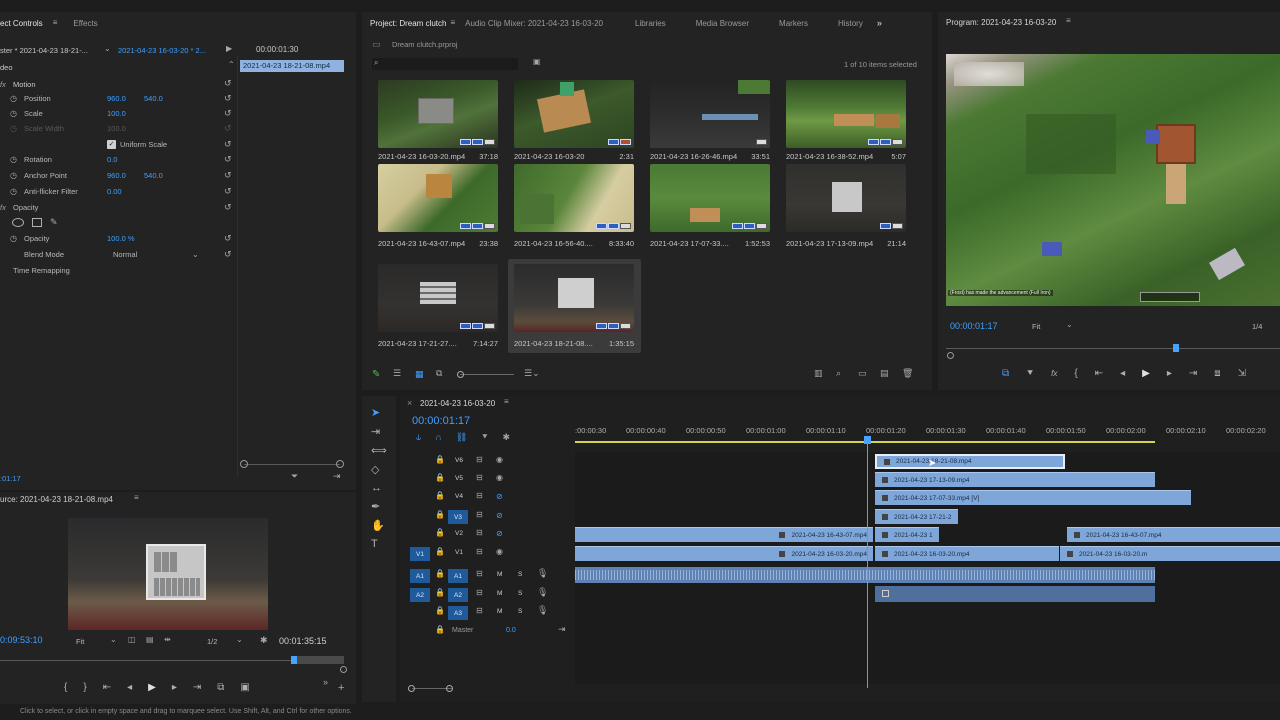 The image size is (1280, 720). I want to click on property-row: ◷ Rotation 0.0 ↺, so click(118, 159).